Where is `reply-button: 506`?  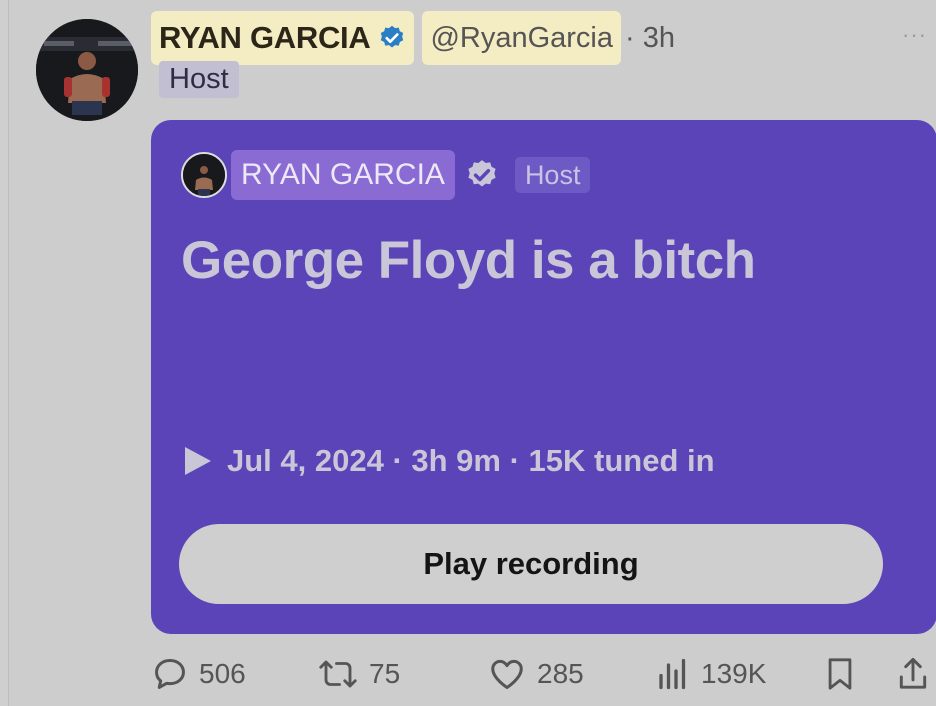
reply-button: 506 is located at coordinates (198, 674).